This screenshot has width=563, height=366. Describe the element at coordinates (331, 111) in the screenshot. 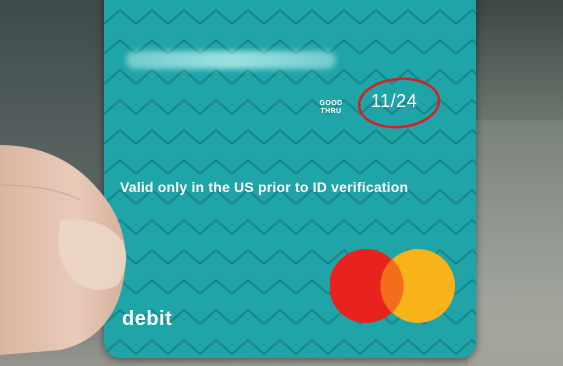

I see `good-thru-line-2: THRU` at that location.